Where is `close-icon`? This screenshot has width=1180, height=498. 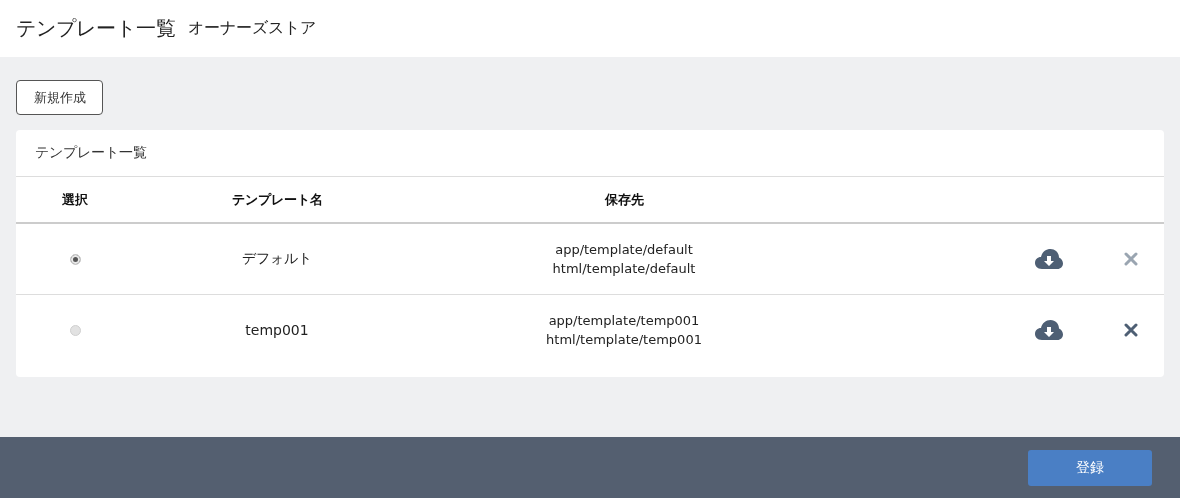
close-icon is located at coordinates (1130, 330).